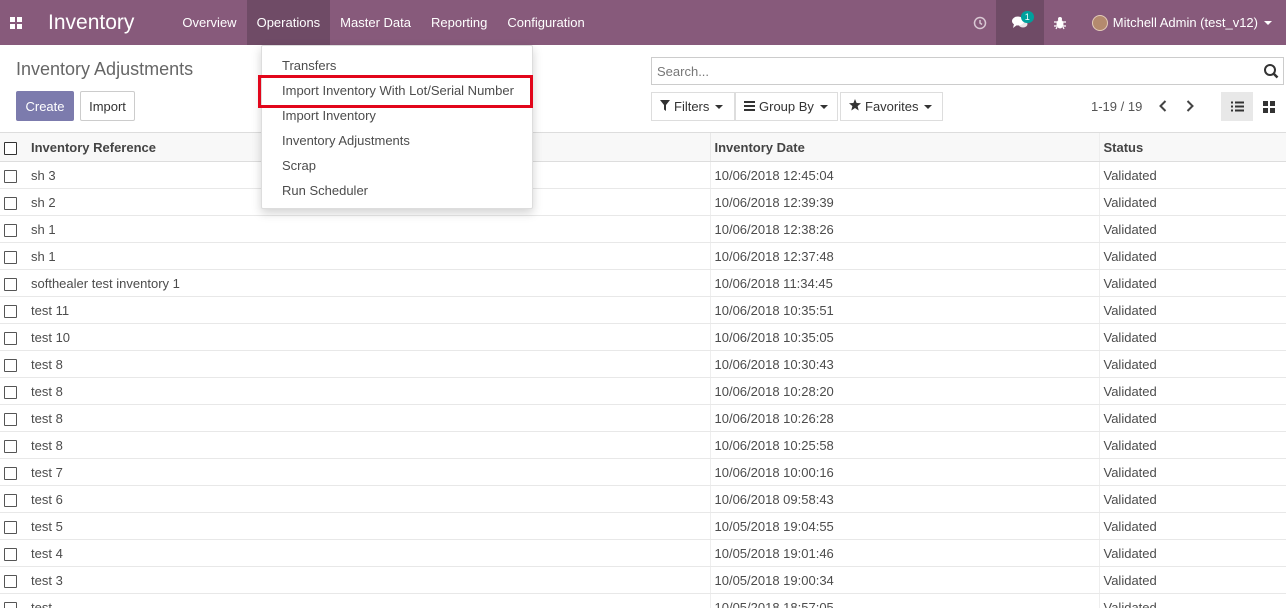 The image size is (1286, 608). I want to click on cell-date: 10/06/2018 09:58:43, so click(904, 499).